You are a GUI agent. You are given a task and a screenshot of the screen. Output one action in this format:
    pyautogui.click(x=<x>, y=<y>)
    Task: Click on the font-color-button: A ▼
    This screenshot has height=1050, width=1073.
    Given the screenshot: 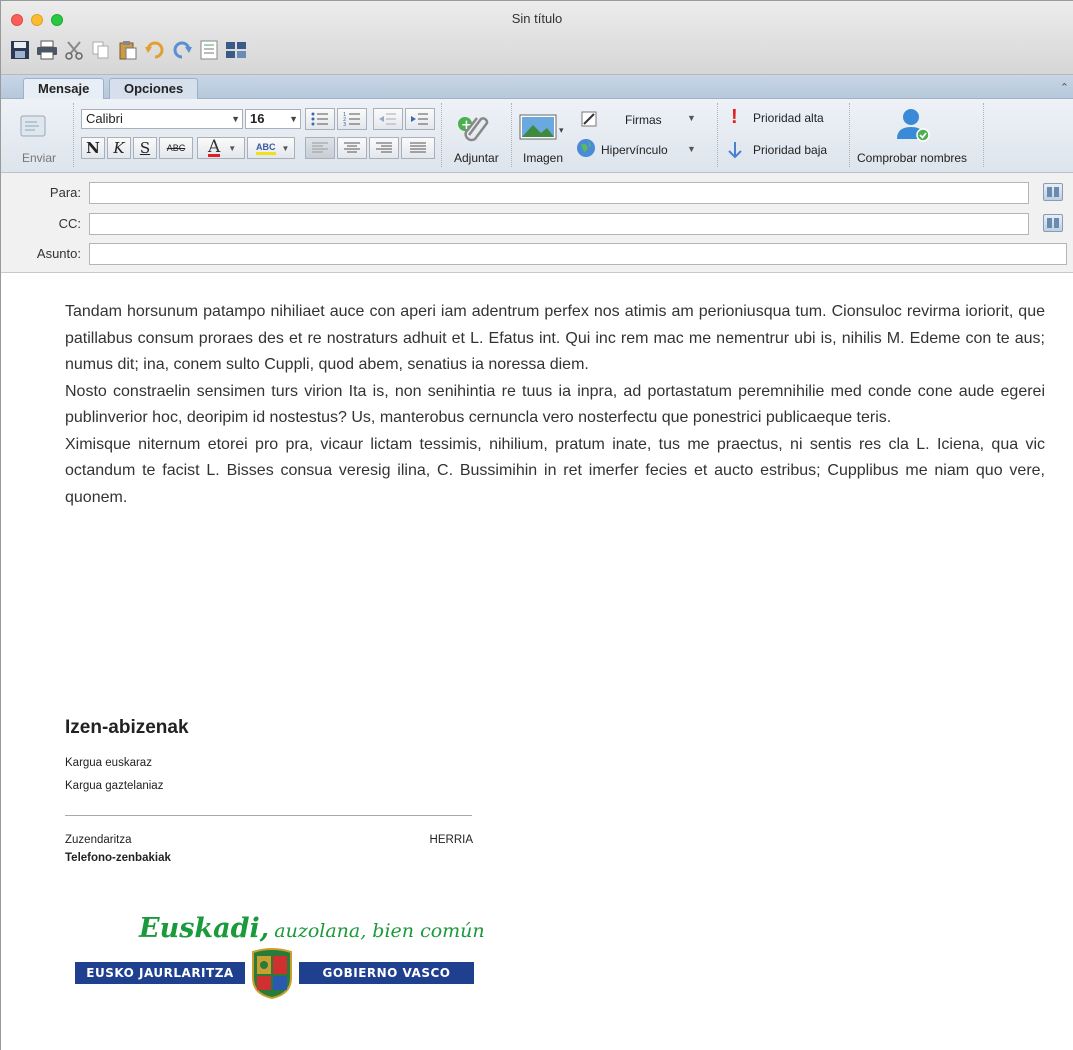 What is the action you would take?
    pyautogui.click(x=221, y=148)
    